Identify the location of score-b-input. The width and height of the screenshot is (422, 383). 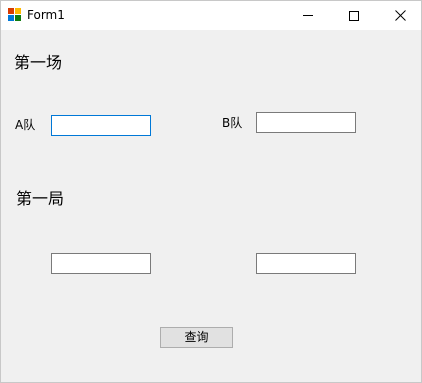
(306, 263).